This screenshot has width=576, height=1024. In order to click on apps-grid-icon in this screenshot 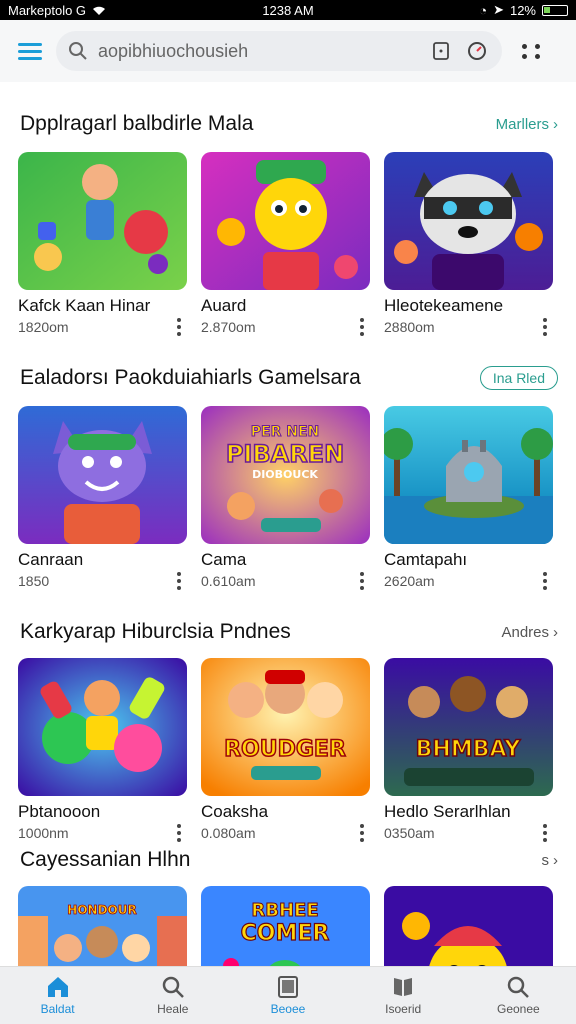, I will do `click(532, 51)`.